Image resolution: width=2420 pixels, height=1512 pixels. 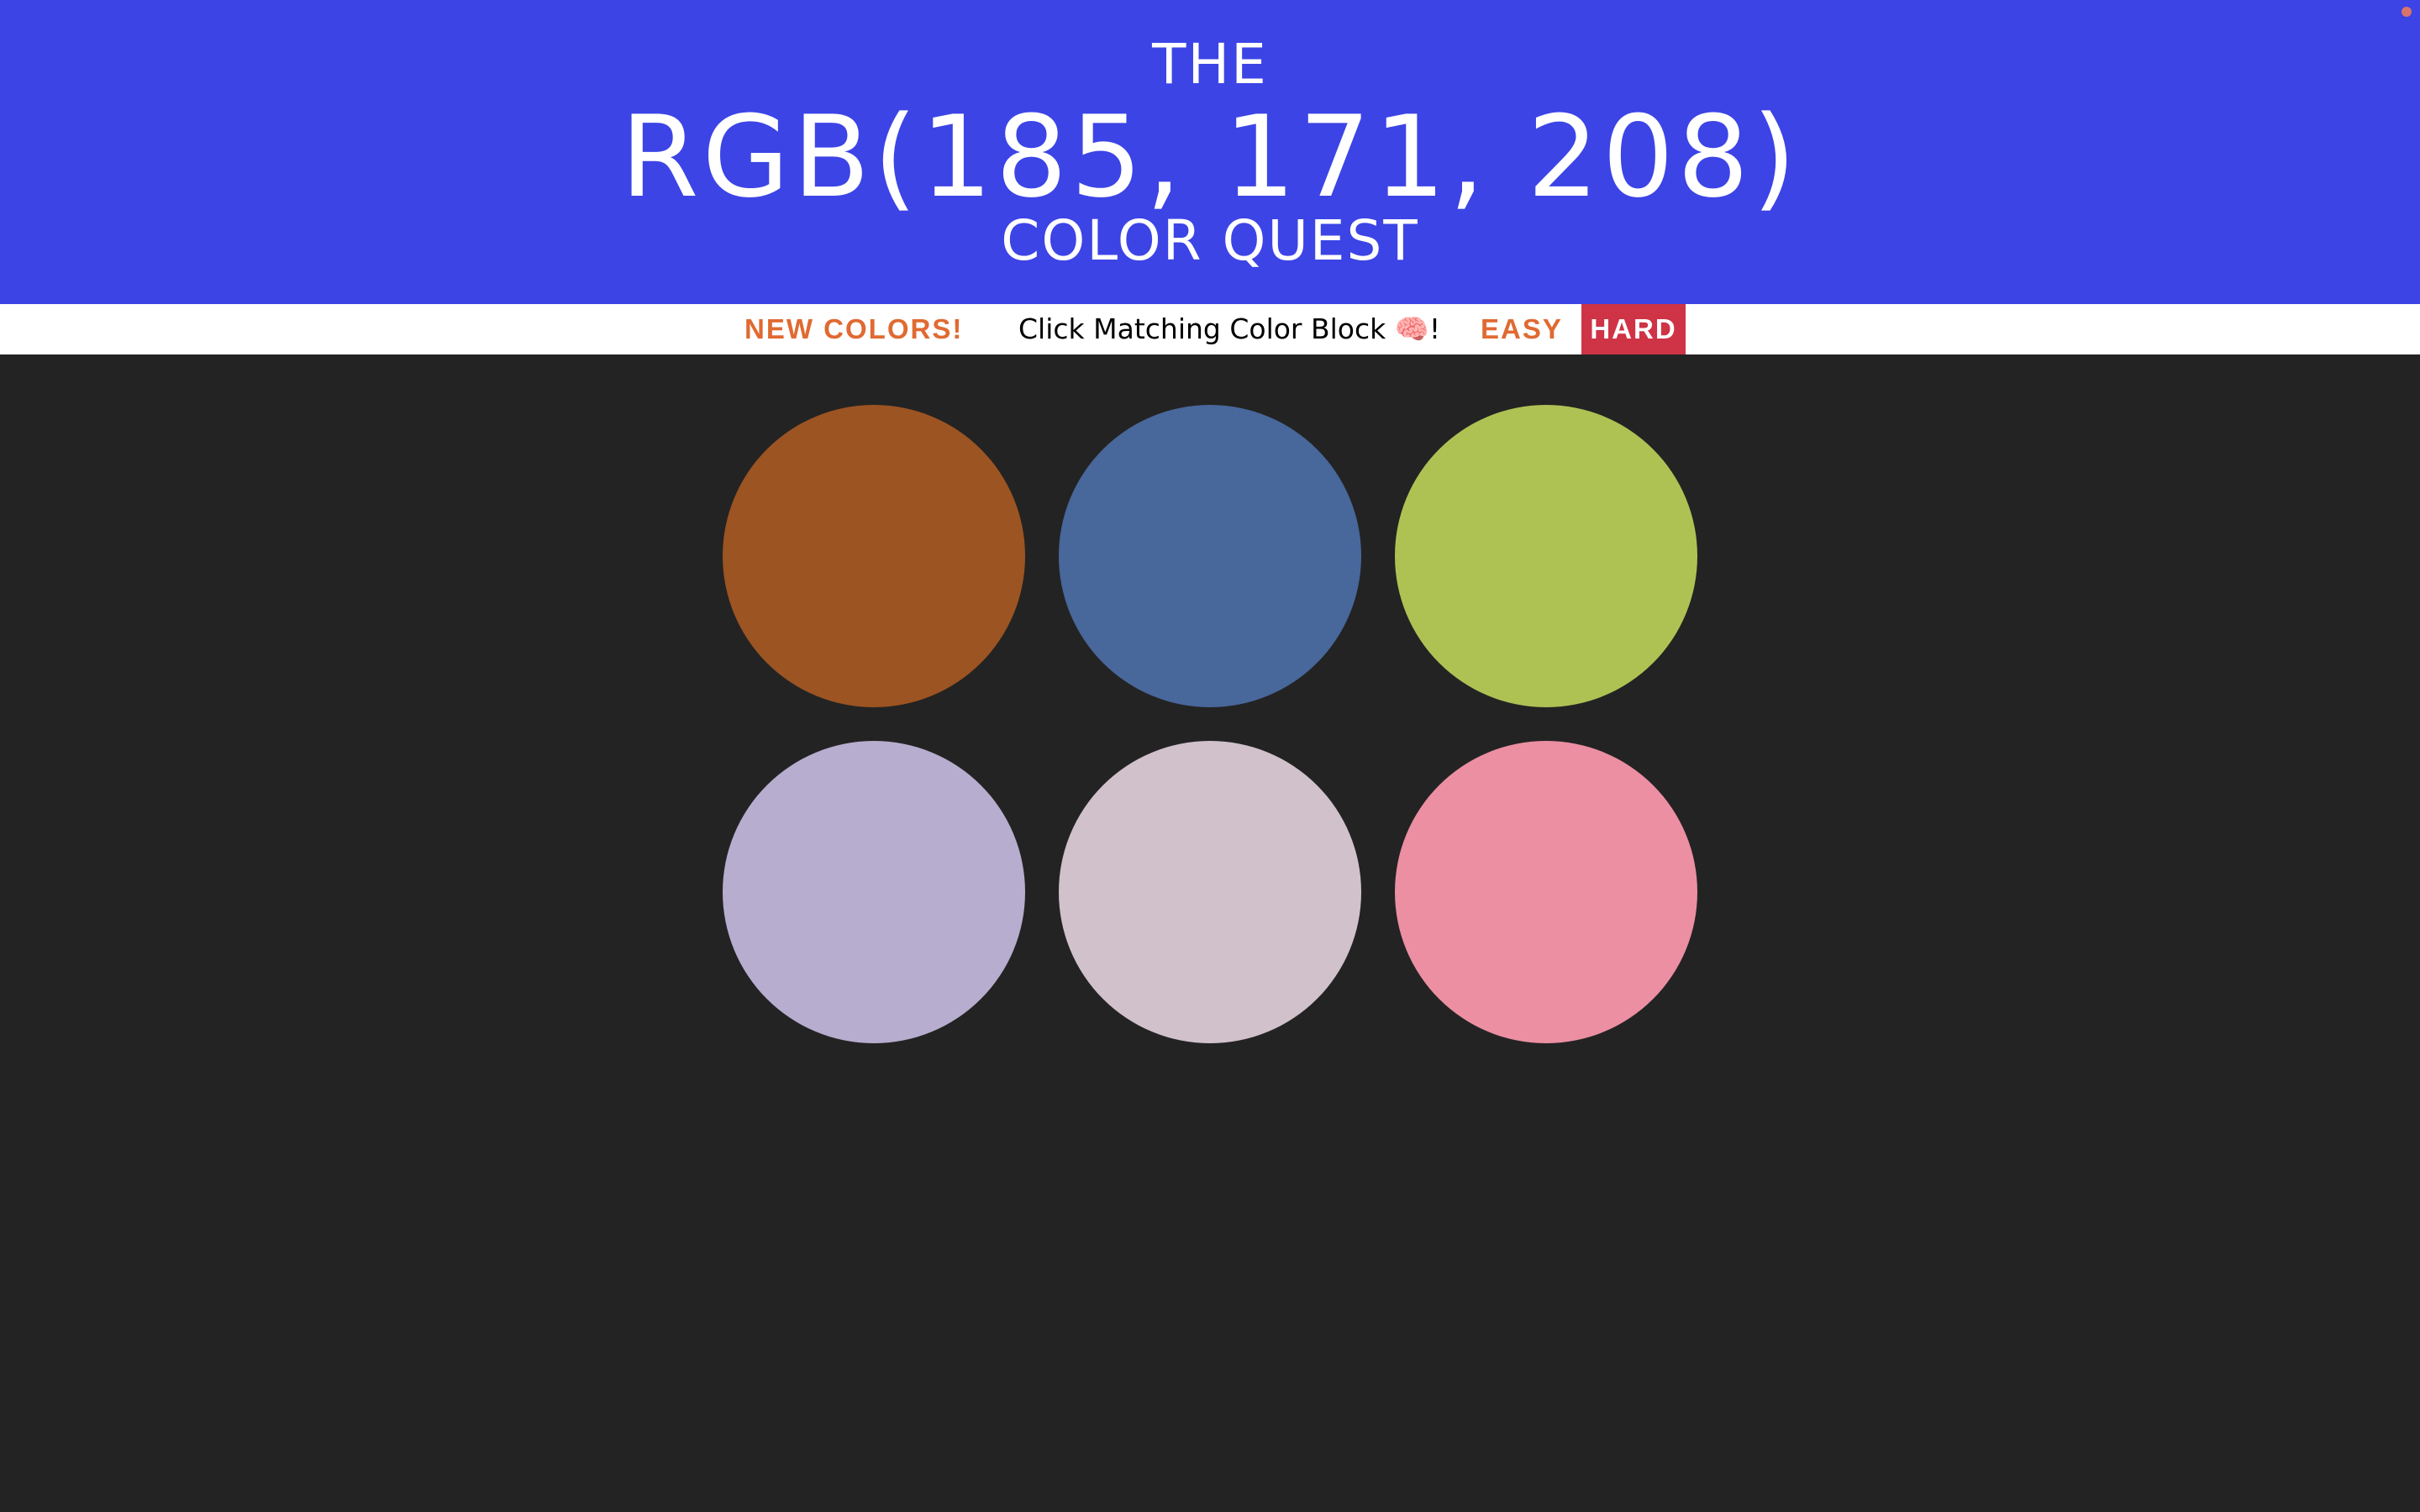 What do you see at coordinates (1633, 329) in the screenshot?
I see `hard-mode-button: HARD` at bounding box center [1633, 329].